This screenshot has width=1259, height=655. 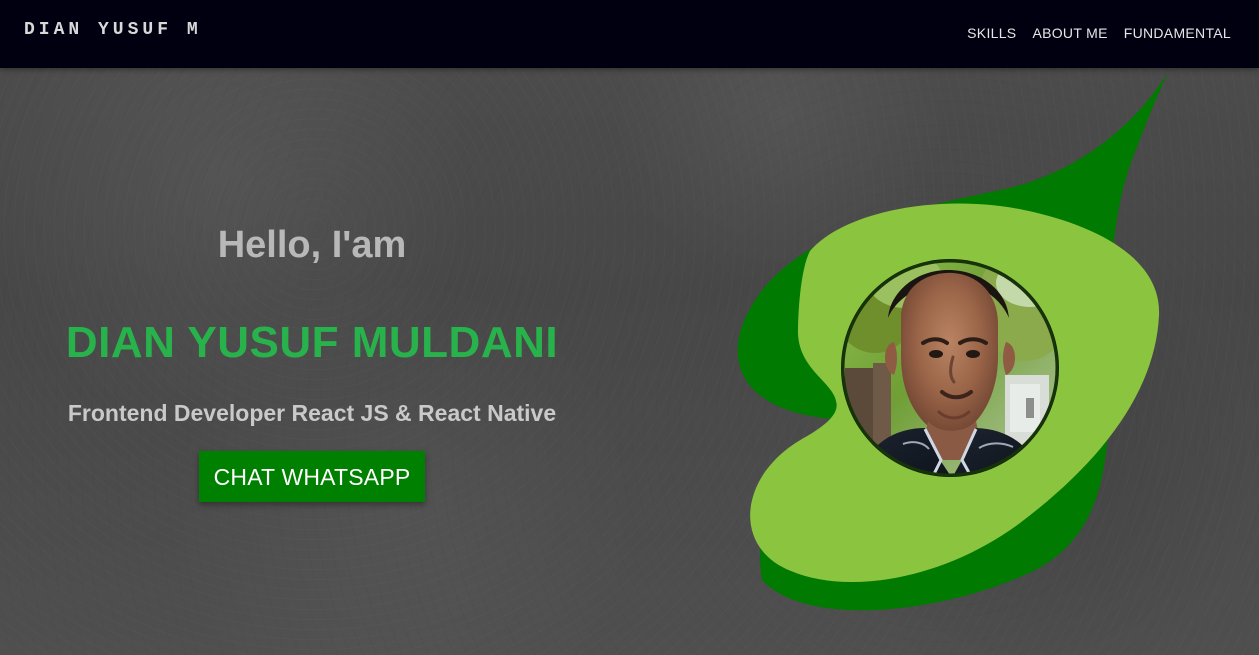 I want to click on nav-link-fundamental: FUNDAMENTAL, so click(x=1177, y=33).